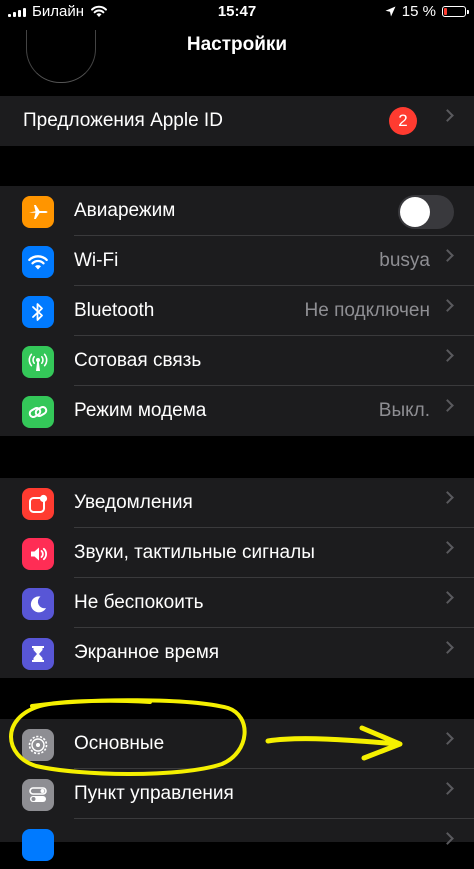  I want to click on settings-row-cellular: Сотовая связь, so click(237, 361).